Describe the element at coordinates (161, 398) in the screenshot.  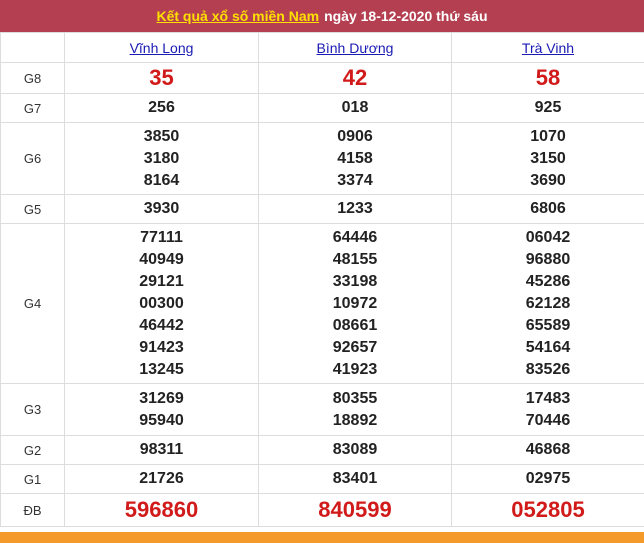
I see `prize-number: 31269` at that location.